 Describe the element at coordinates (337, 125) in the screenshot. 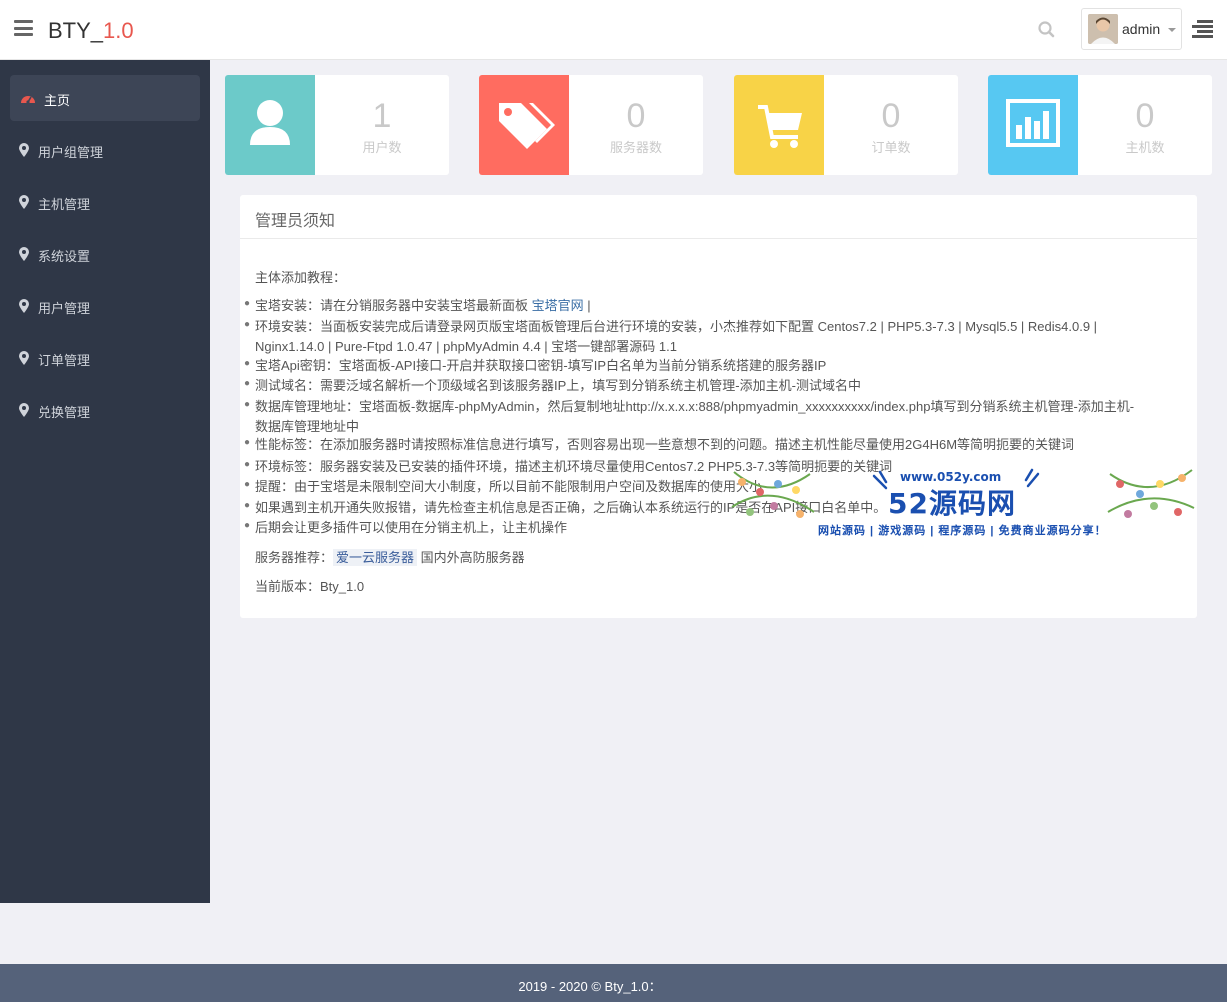

I see `stat-card-users: 1 用户数` at that location.